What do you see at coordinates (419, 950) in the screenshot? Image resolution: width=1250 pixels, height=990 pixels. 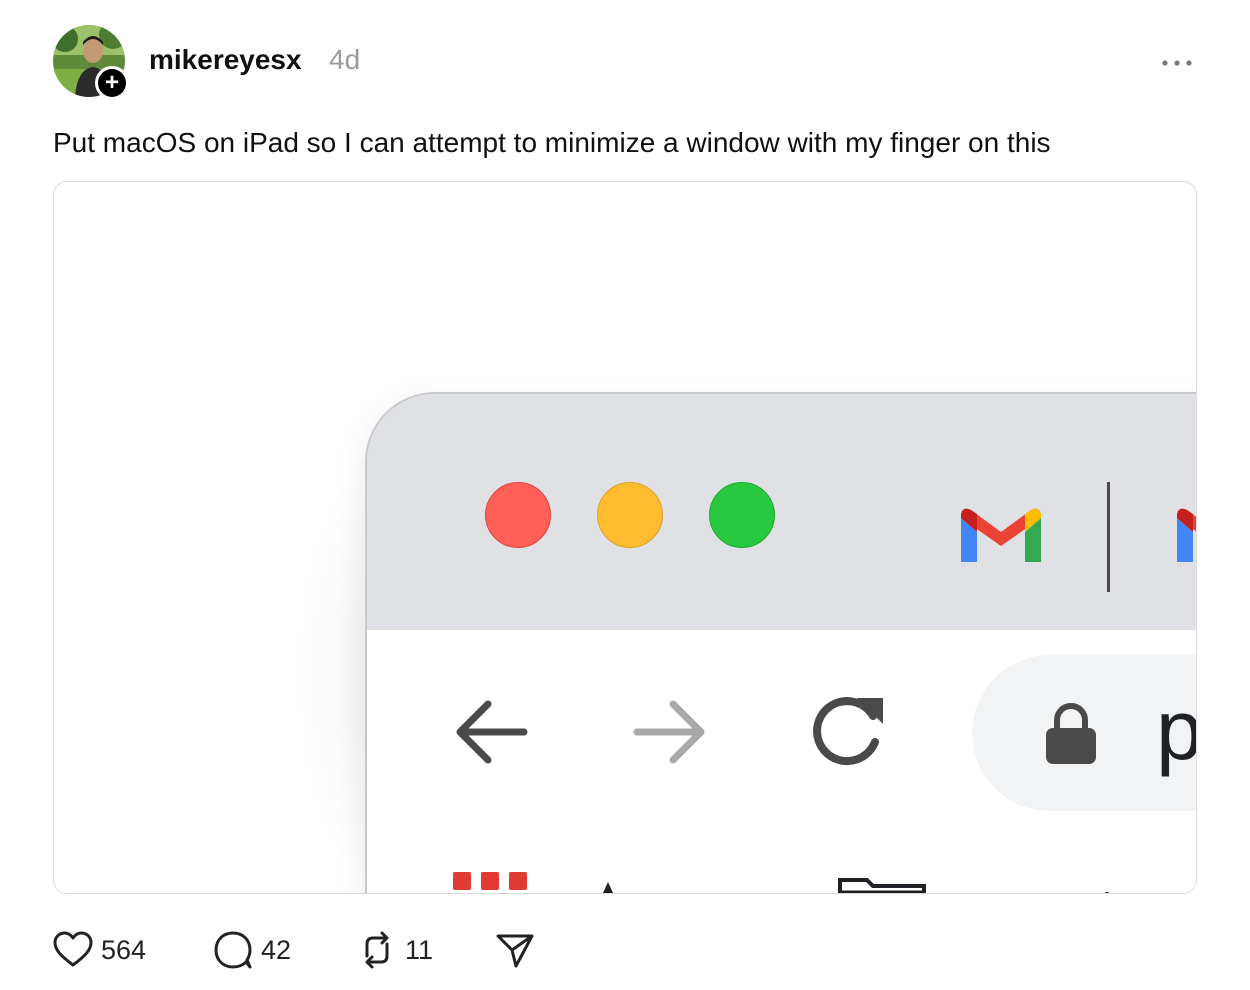 I see `repost-count: 11` at bounding box center [419, 950].